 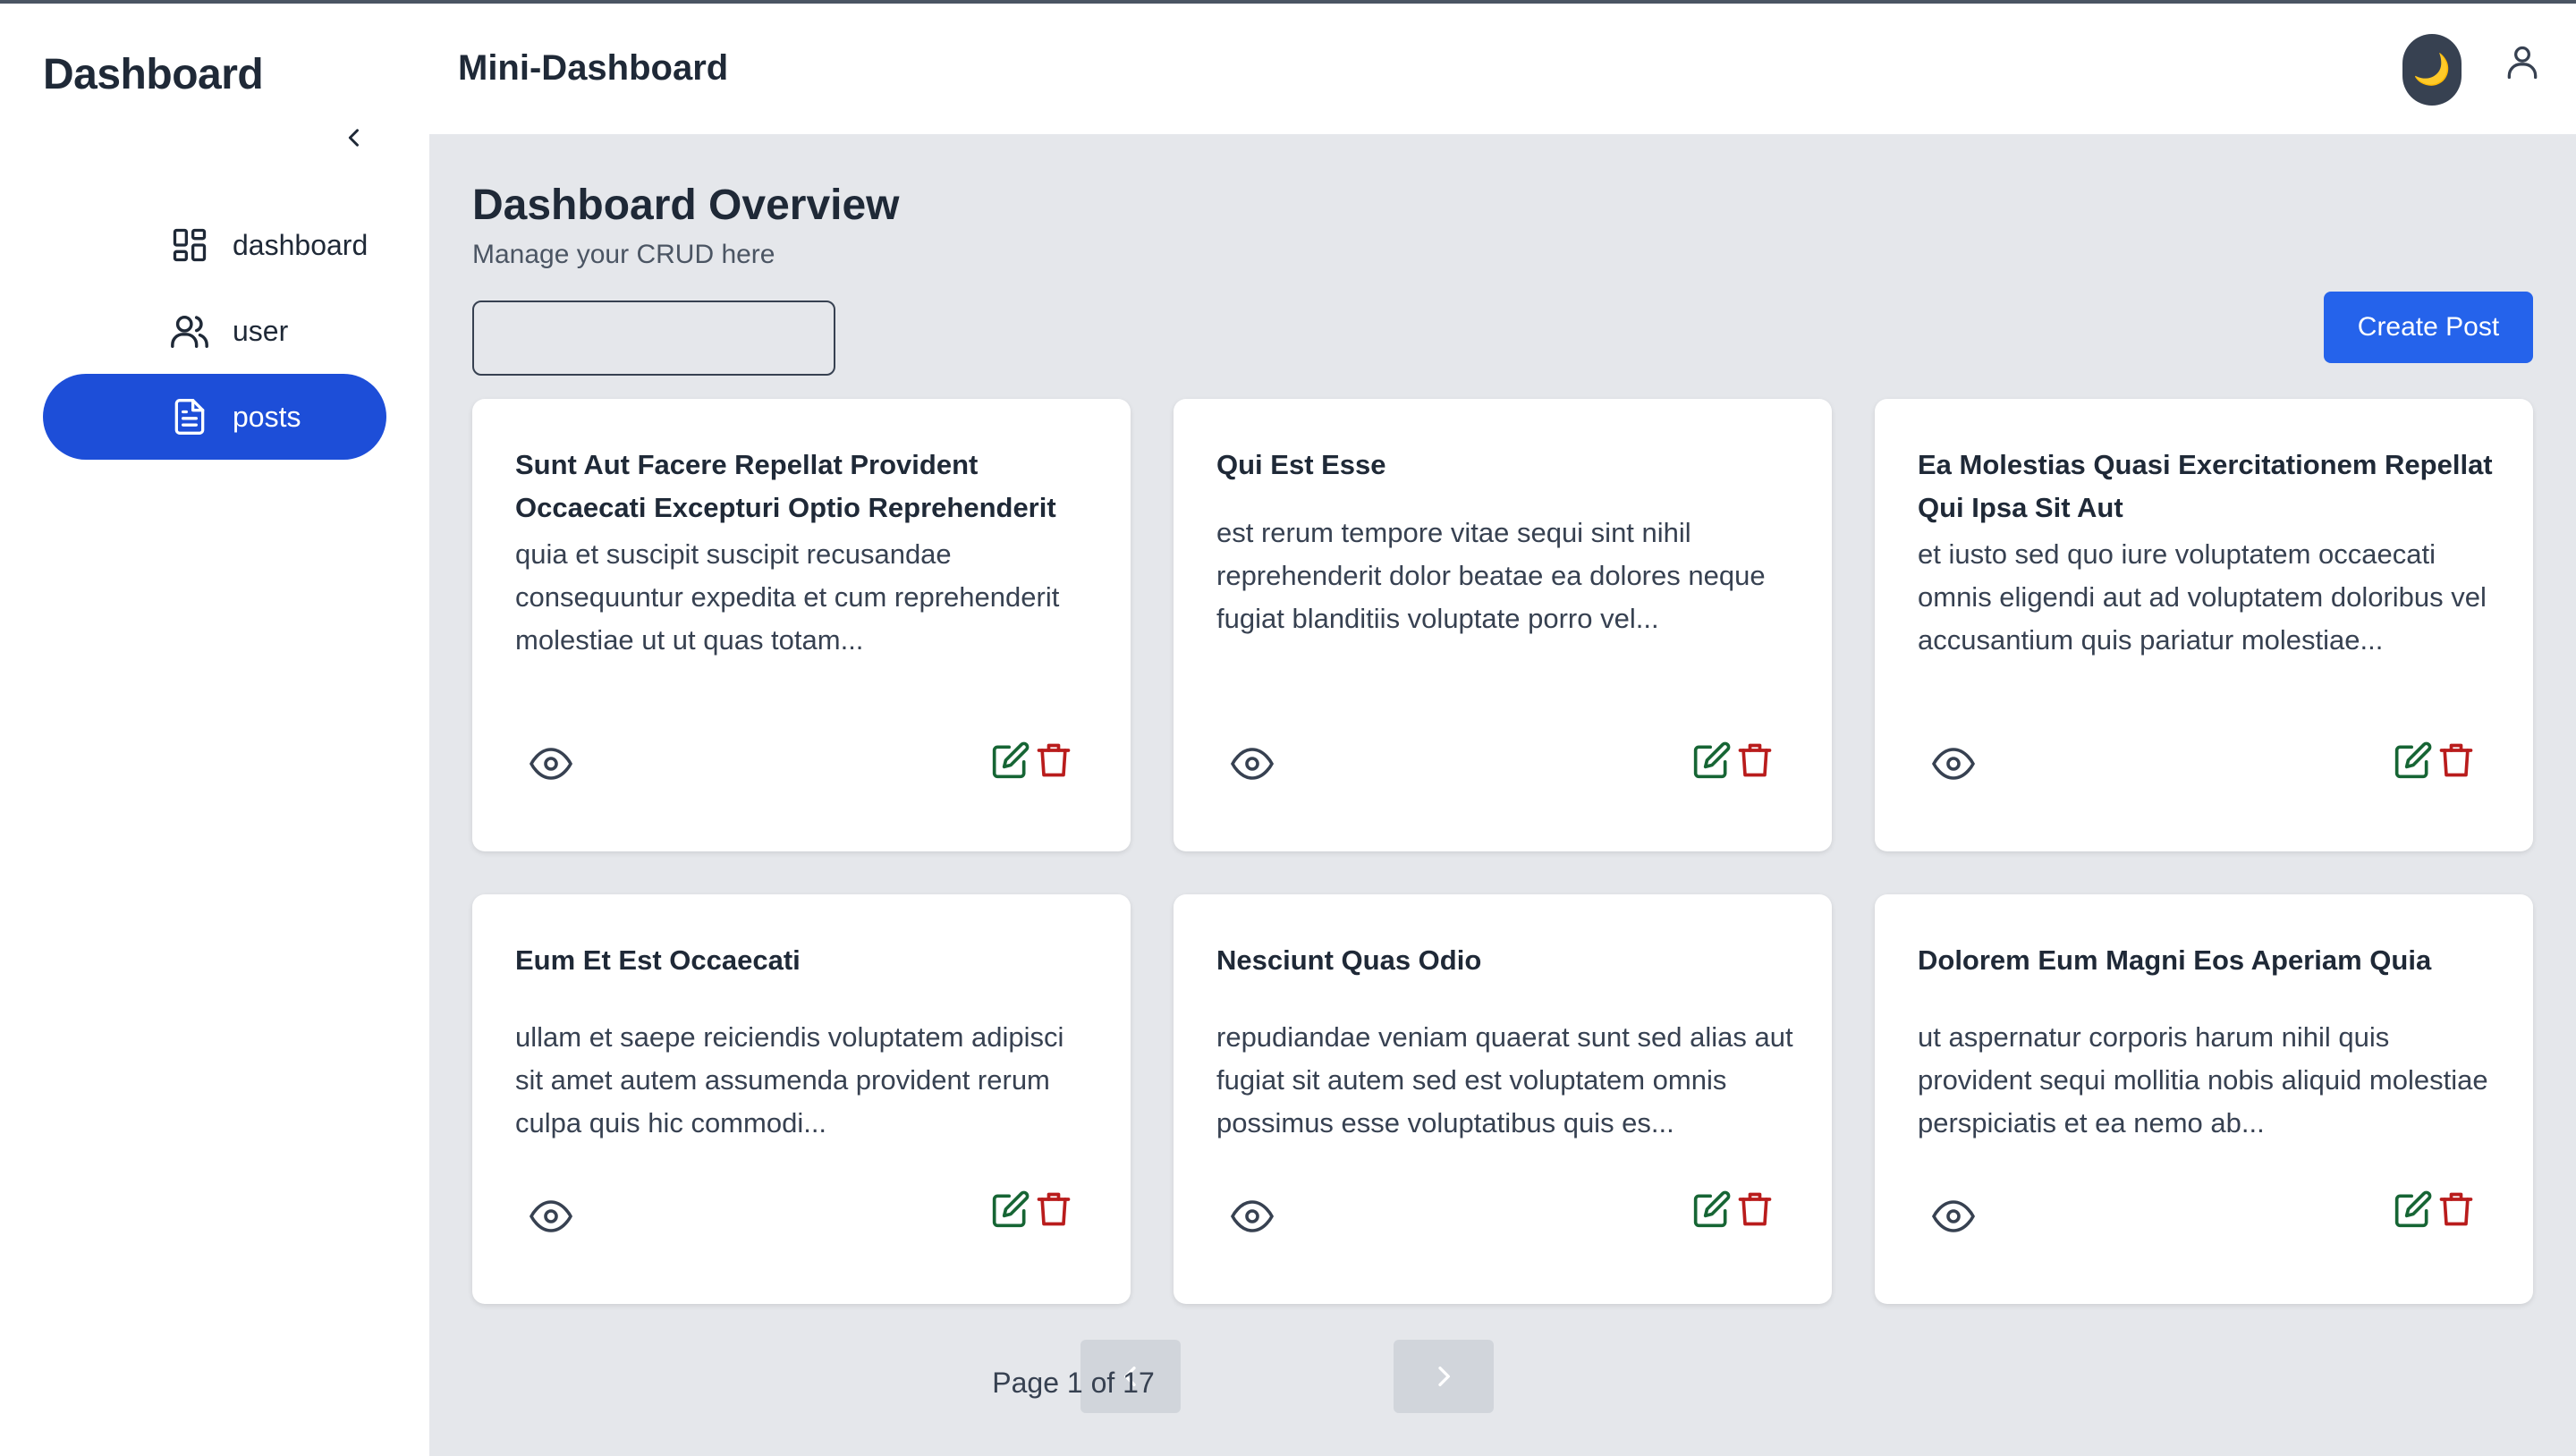 What do you see at coordinates (2175, 960) in the screenshot?
I see `post-title: Dolorem Eum Magni Eos Aperiam Quia` at bounding box center [2175, 960].